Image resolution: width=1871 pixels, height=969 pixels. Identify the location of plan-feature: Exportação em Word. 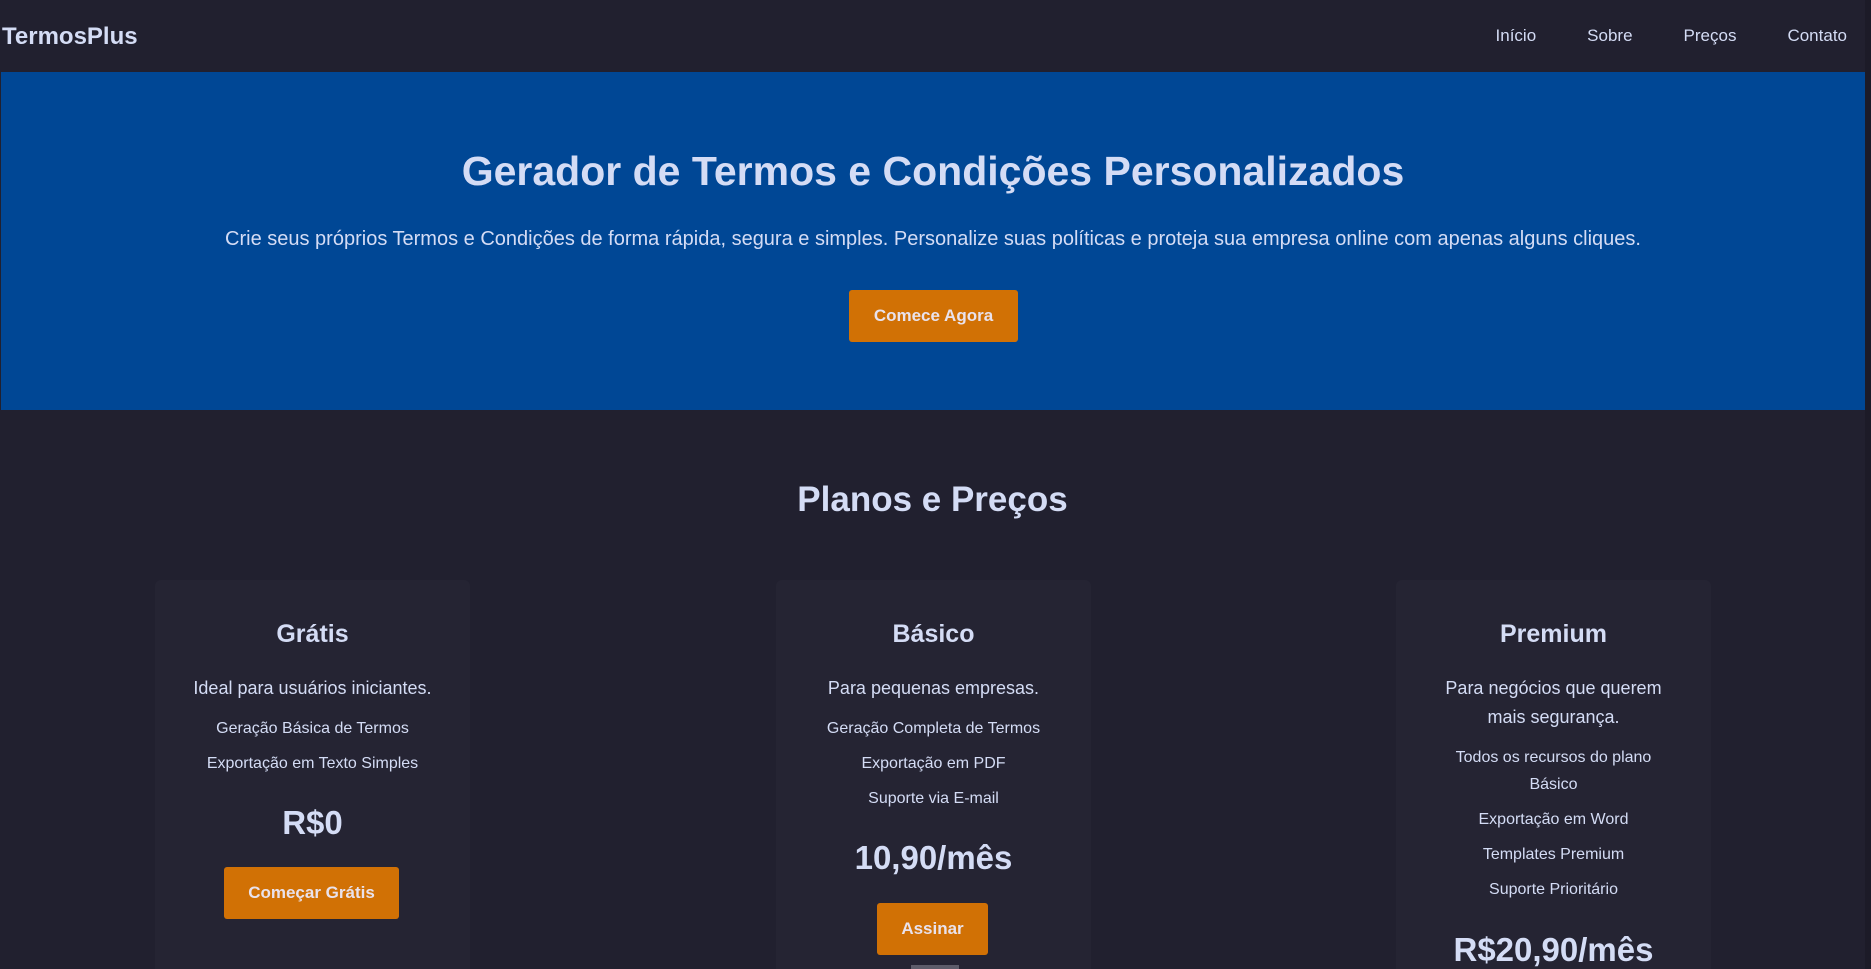
(1553, 819).